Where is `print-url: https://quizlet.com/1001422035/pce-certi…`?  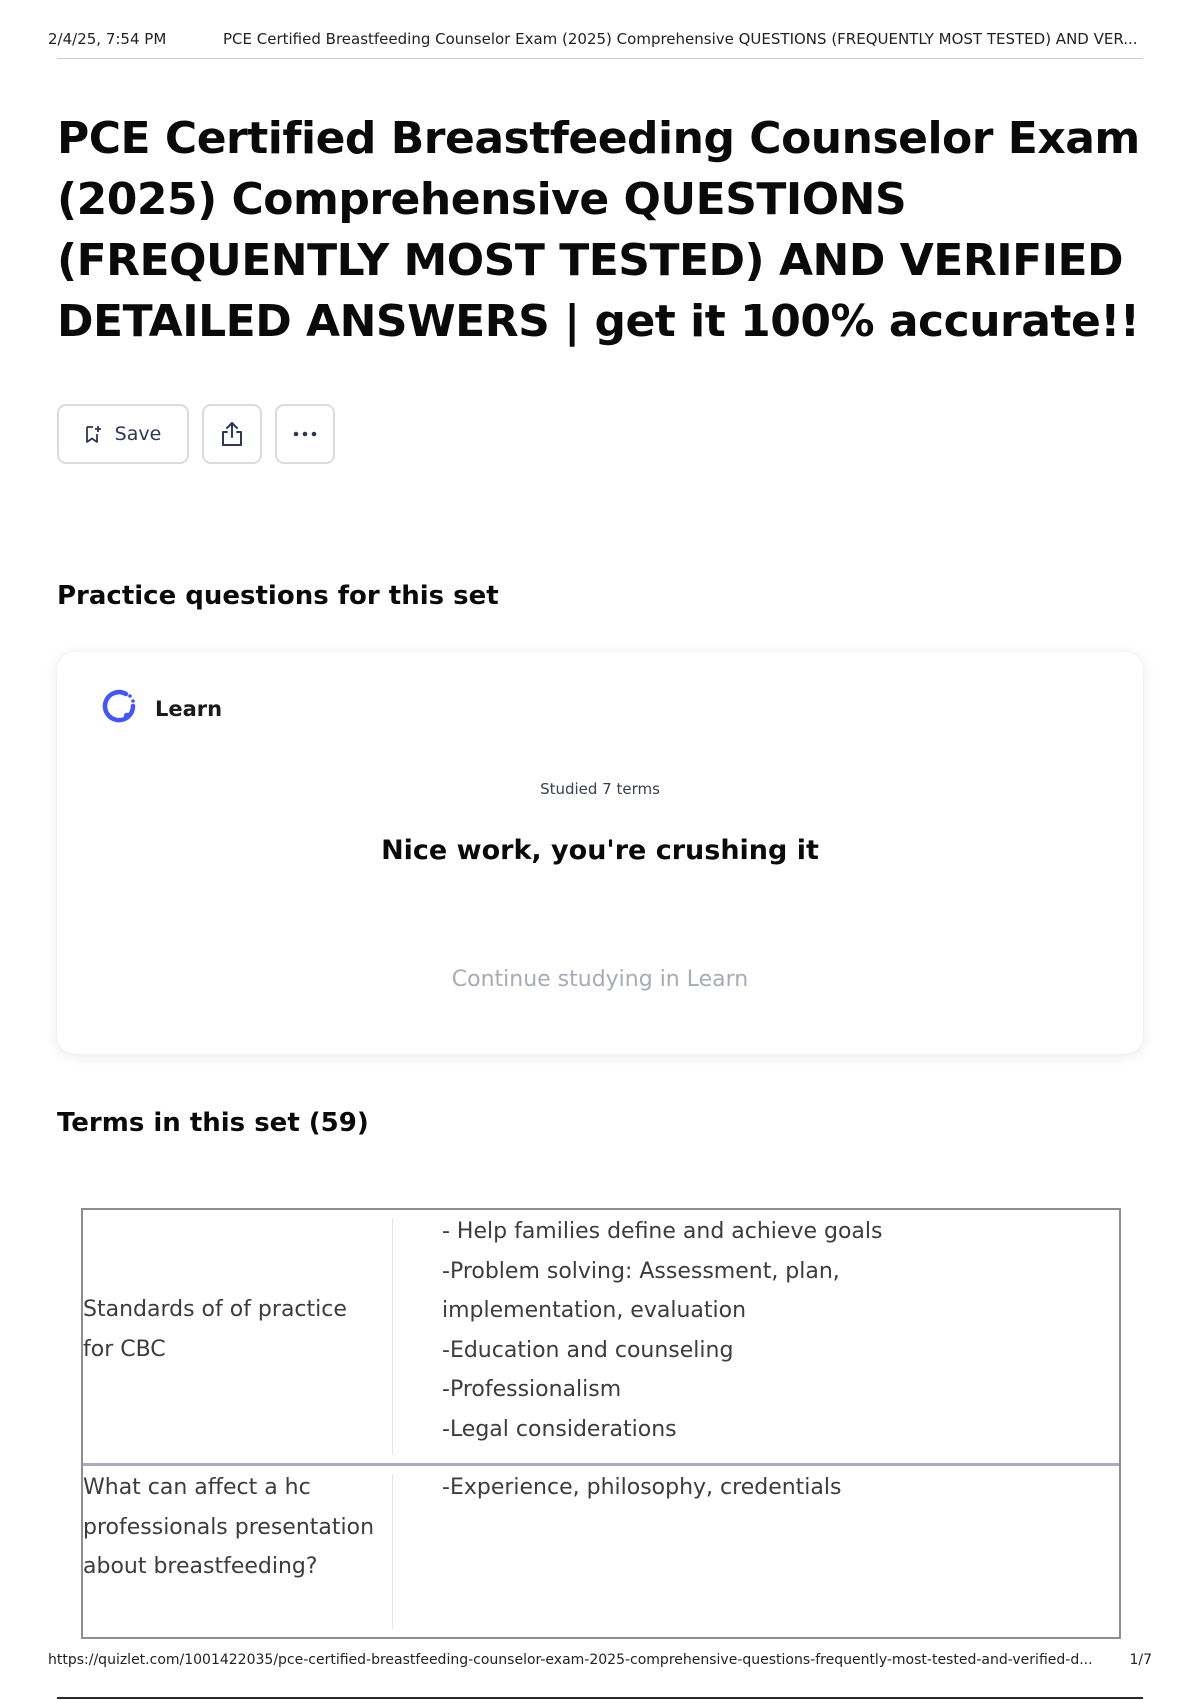 print-url: https://quizlet.com/1001422035/pce-certi… is located at coordinates (570, 1660).